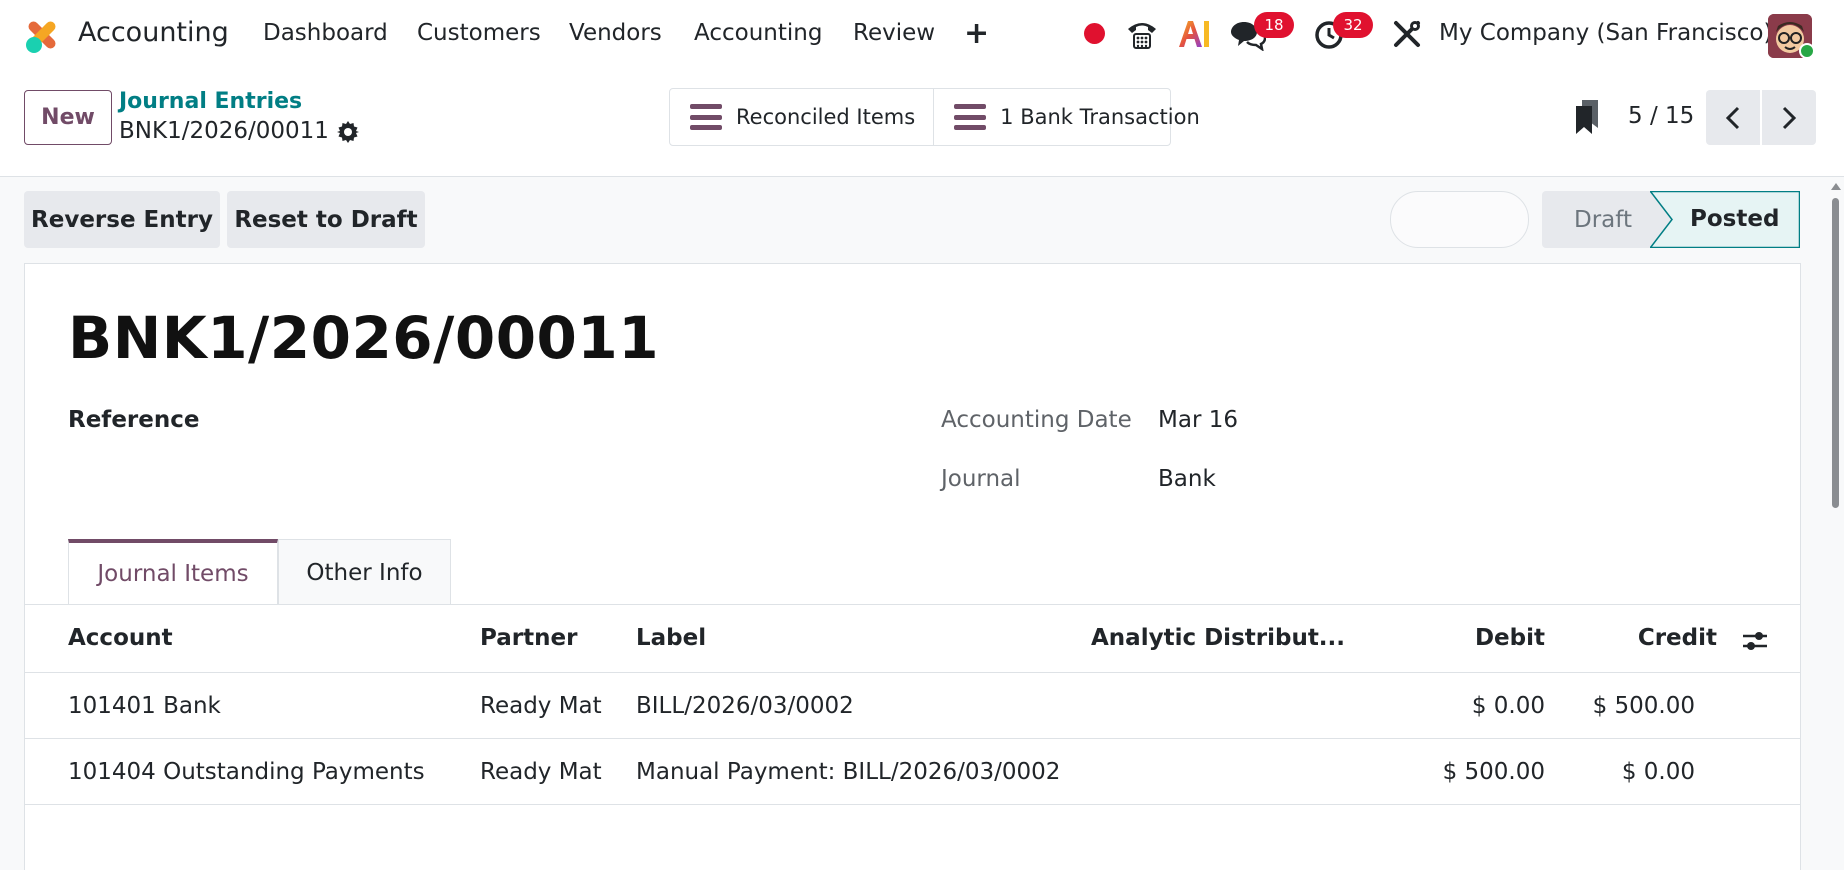 The image size is (1844, 870). Describe the element at coordinates (1036, 420) in the screenshot. I see `accounting-date-label: Accounting Date` at that location.